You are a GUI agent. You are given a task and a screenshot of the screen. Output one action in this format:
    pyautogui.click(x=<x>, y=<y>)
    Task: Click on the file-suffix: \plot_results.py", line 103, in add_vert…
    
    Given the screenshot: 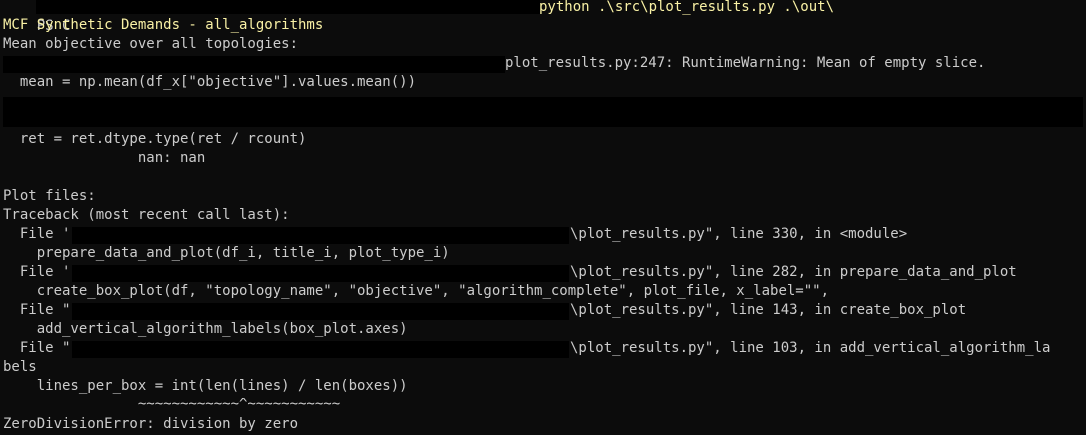 What is the action you would take?
    pyautogui.click(x=810, y=348)
    